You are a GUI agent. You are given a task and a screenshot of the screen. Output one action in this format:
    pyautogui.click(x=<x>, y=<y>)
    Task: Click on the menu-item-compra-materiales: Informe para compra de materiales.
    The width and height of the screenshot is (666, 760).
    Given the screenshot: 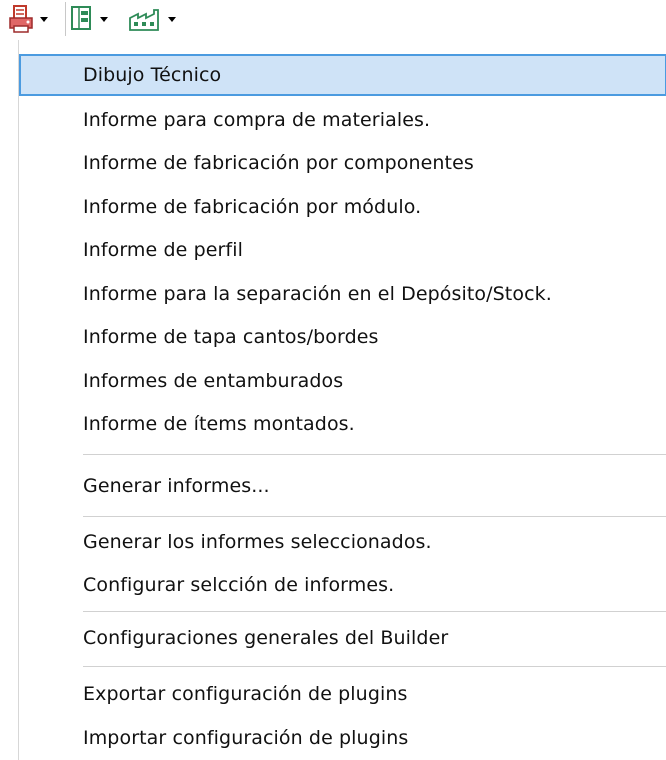 What is the action you would take?
    pyautogui.click(x=342, y=120)
    